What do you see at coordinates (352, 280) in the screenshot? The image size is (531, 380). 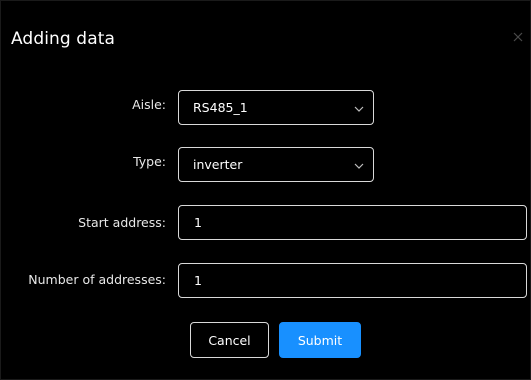 I see `number-of-addresses-input` at bounding box center [352, 280].